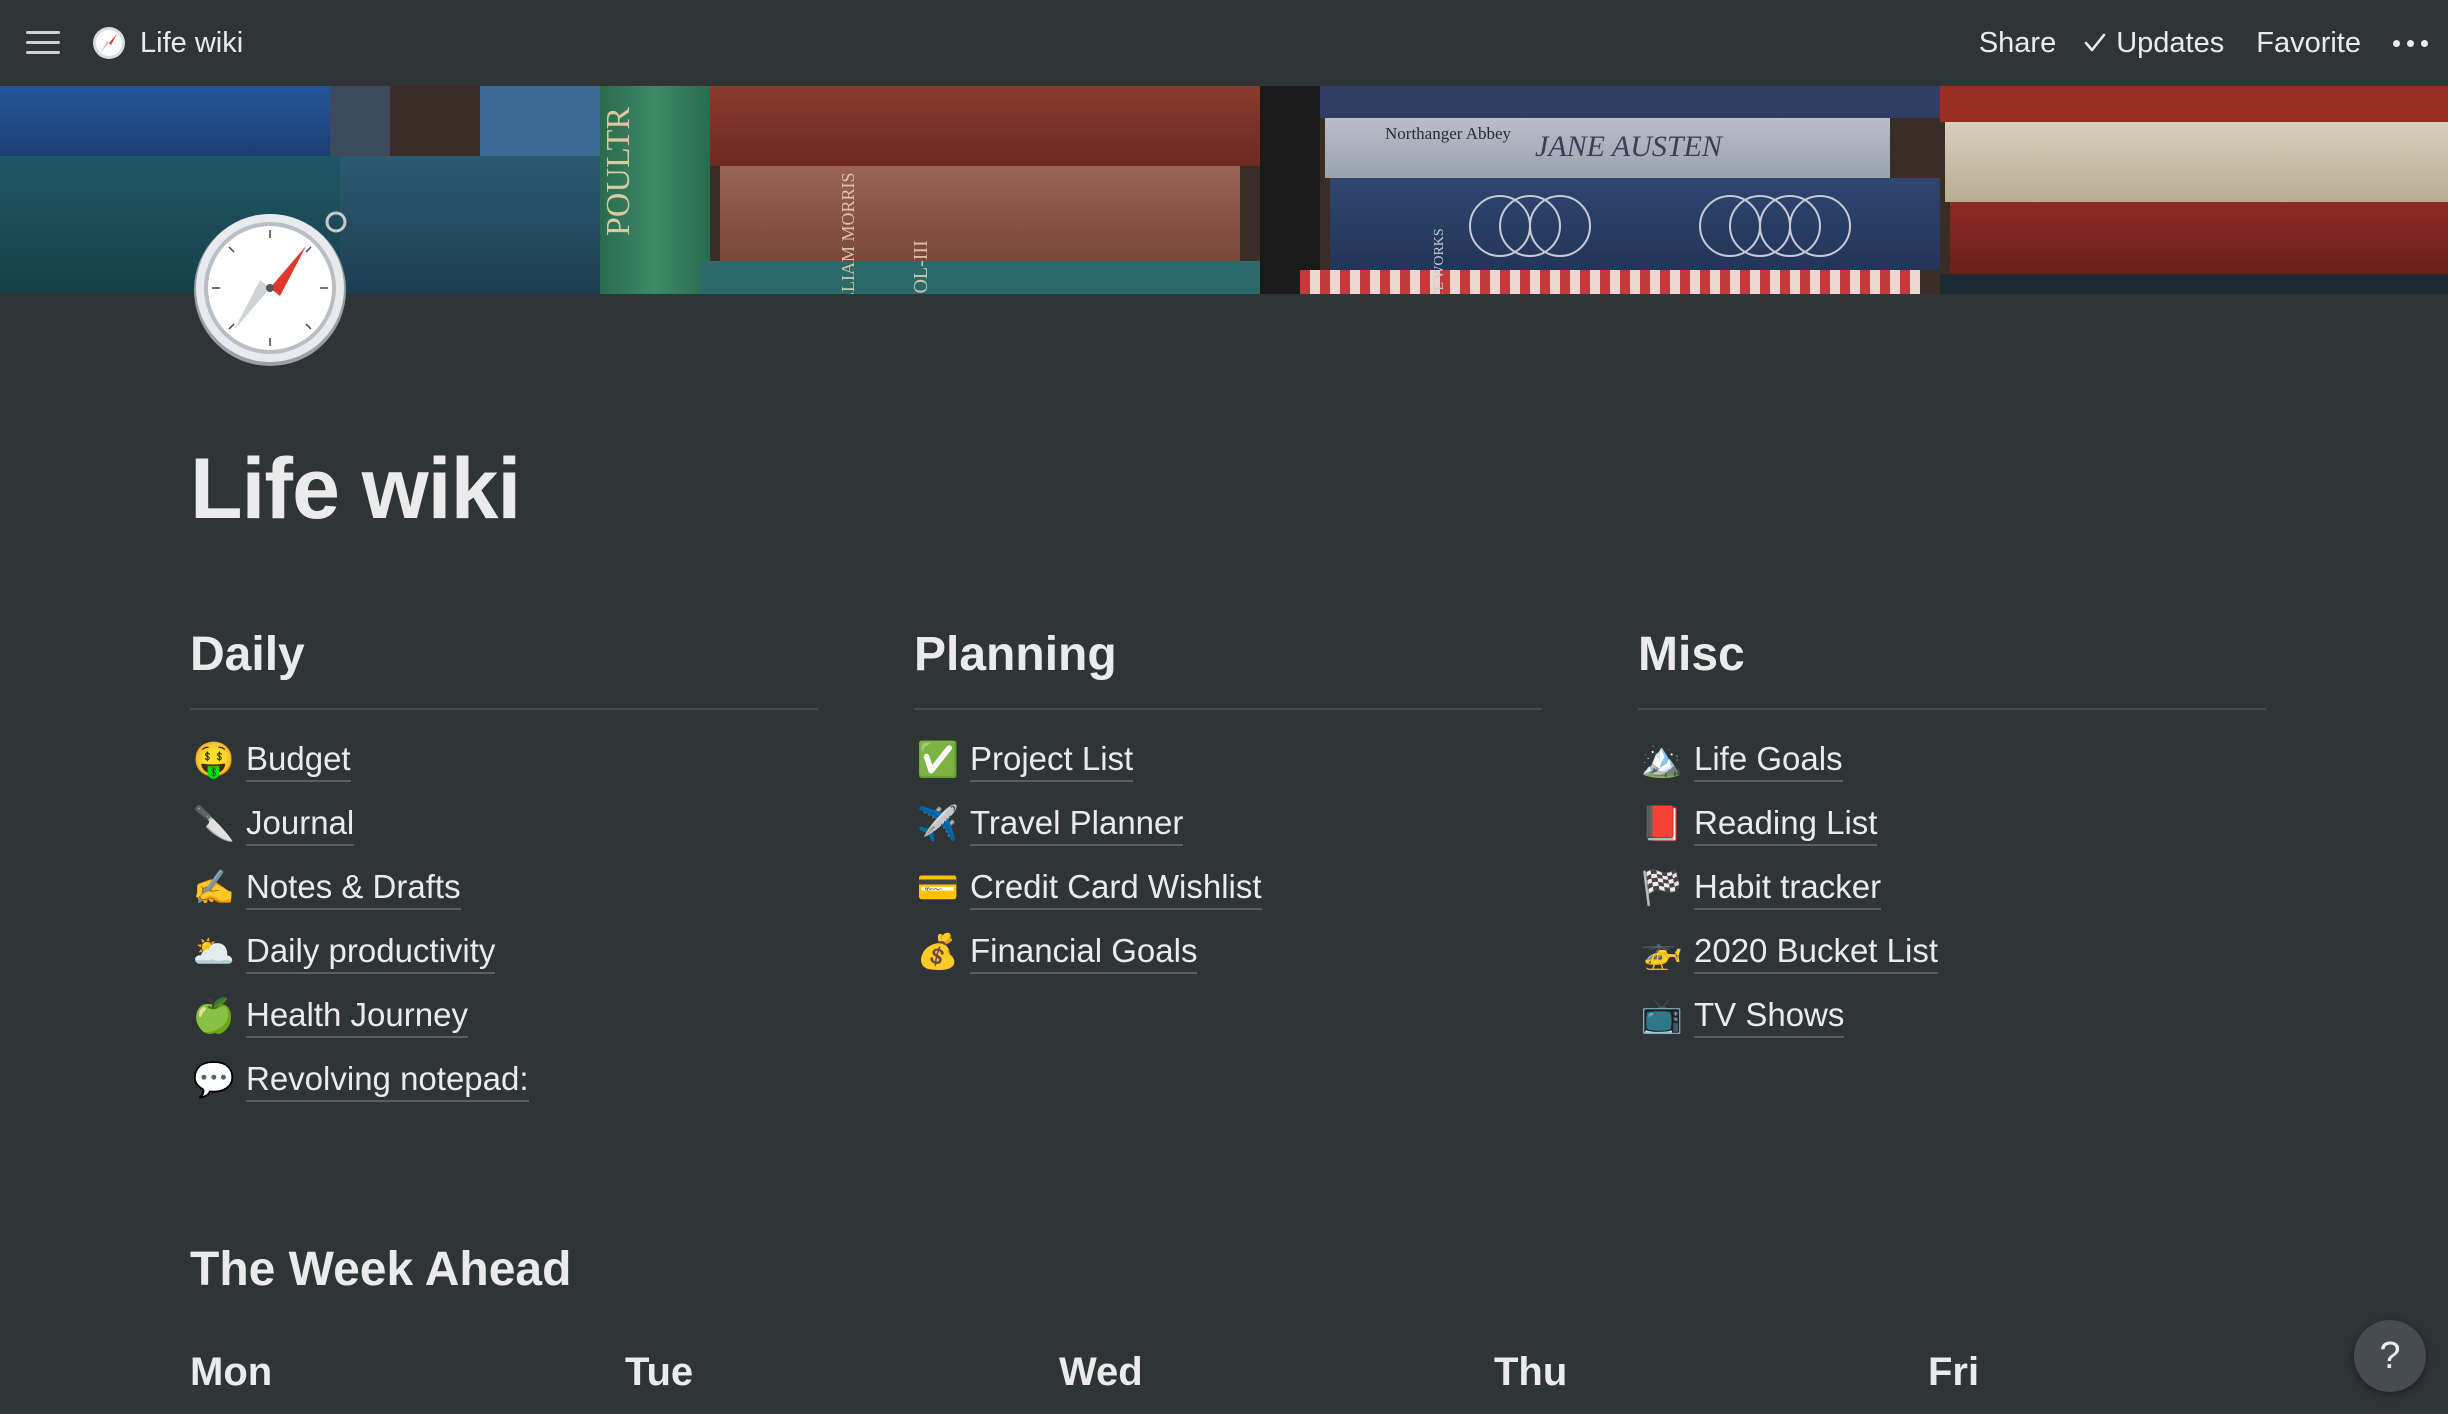  I want to click on page-link-label: Revolving notepad:, so click(387, 1080).